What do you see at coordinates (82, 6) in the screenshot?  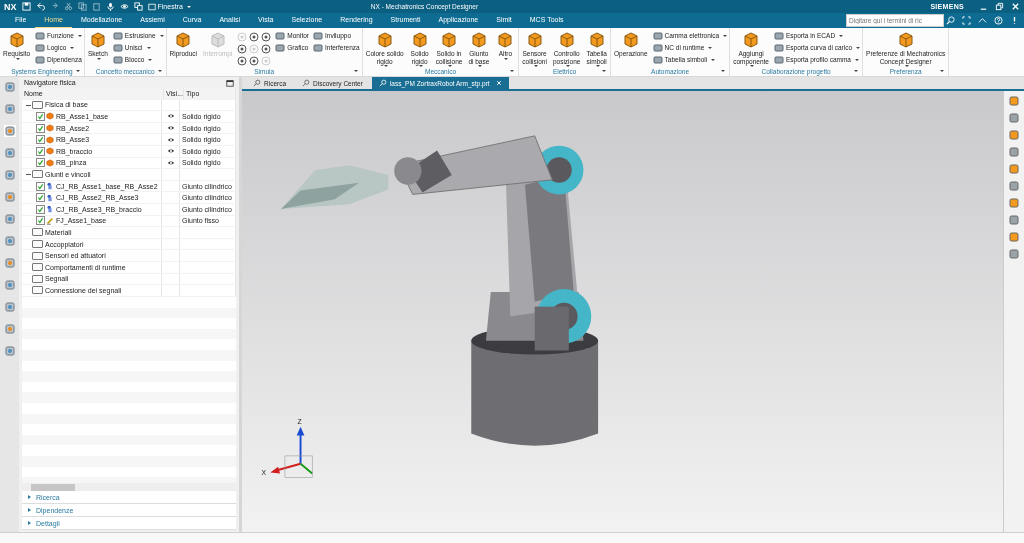 I see `copy-icon` at bounding box center [82, 6].